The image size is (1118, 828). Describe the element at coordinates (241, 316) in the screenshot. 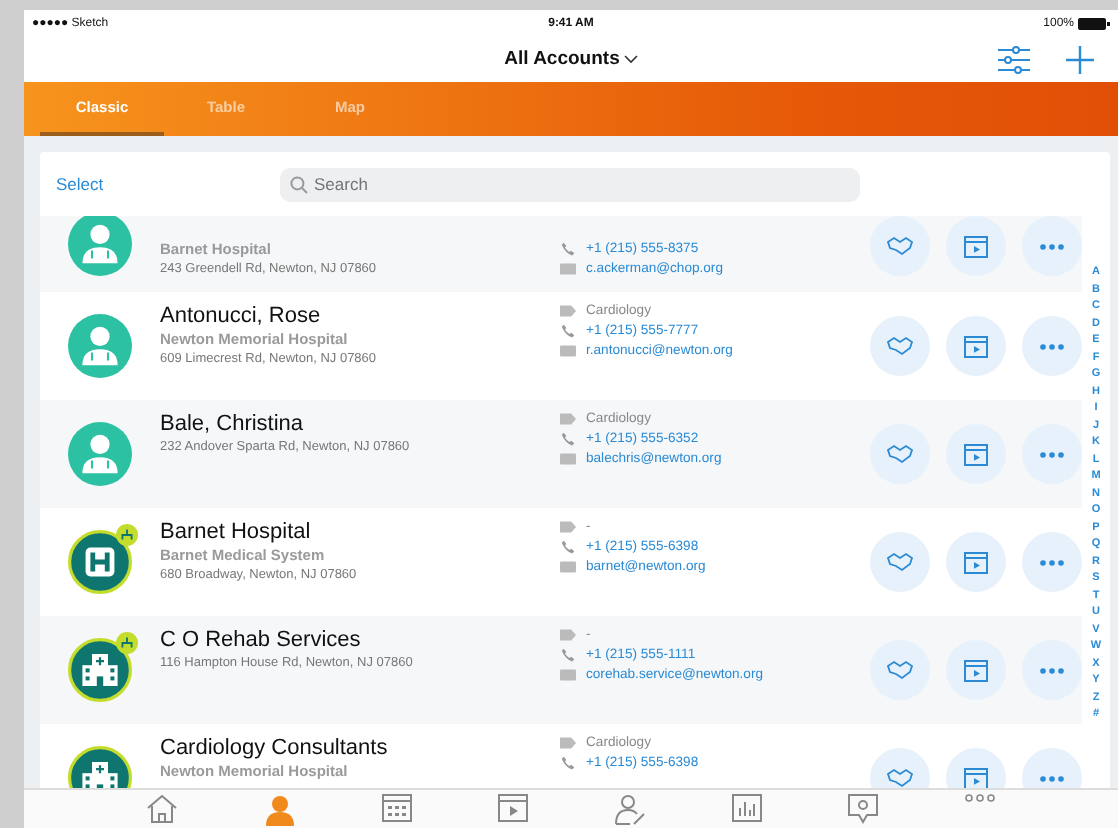

I see `account-name: Antonucci, Rose` at that location.